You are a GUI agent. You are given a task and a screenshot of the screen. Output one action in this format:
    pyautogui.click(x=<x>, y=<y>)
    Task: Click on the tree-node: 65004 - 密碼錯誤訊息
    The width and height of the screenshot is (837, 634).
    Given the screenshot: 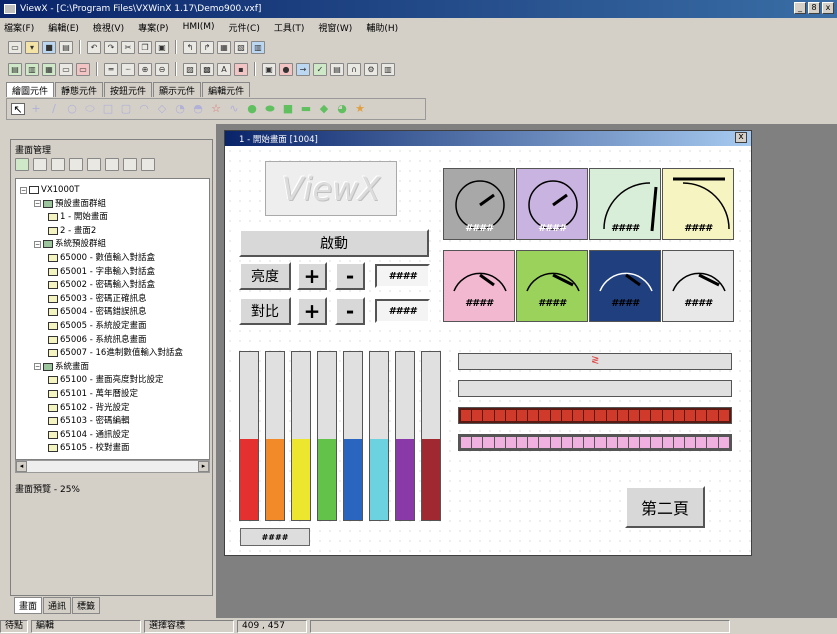 What is the action you would take?
    pyautogui.click(x=97, y=312)
    